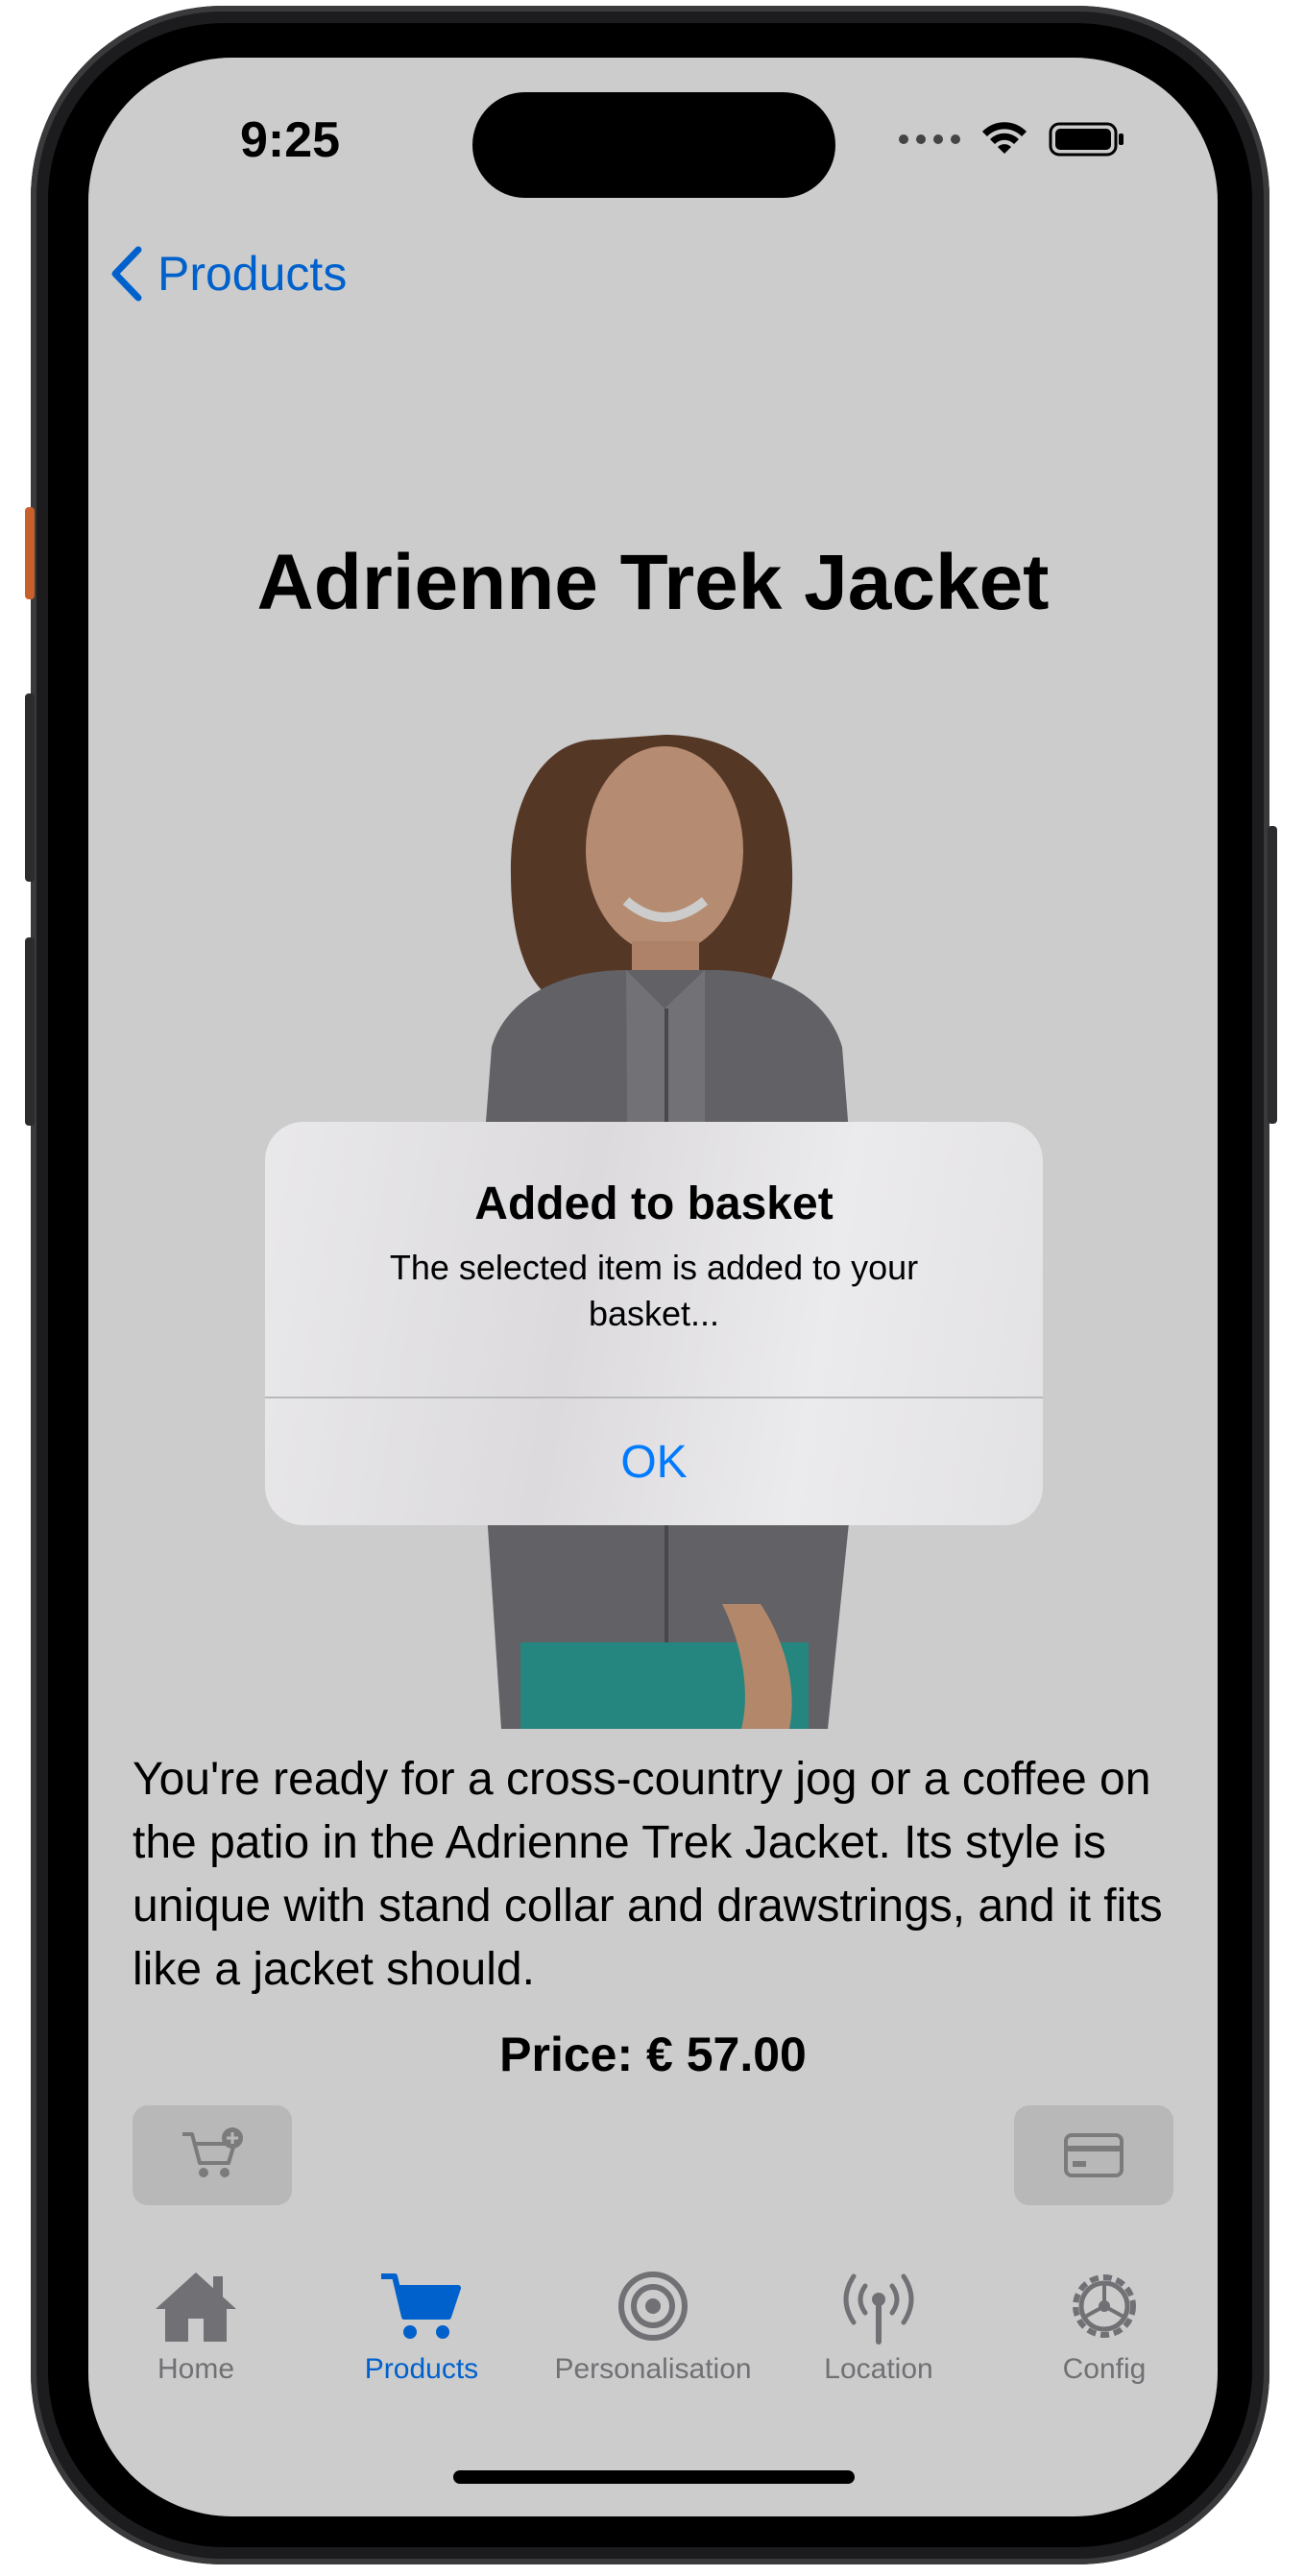 The height and width of the screenshot is (2576, 1305). Describe the element at coordinates (654, 1204) in the screenshot. I see `alert-title: Added to basket` at that location.